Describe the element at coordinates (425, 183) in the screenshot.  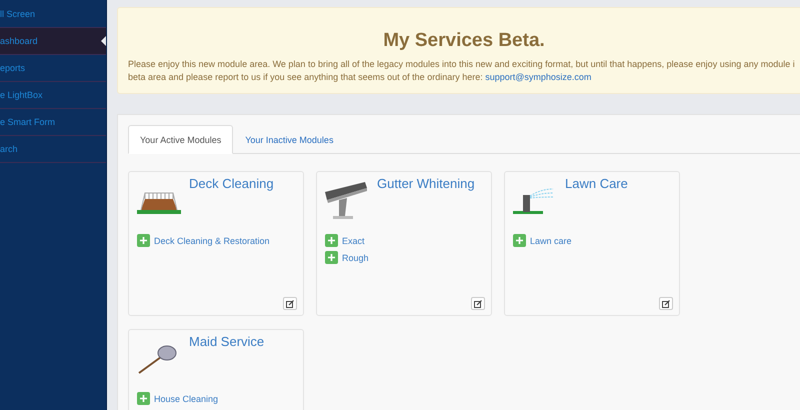
I see `module-title: Gutter Whitening` at that location.